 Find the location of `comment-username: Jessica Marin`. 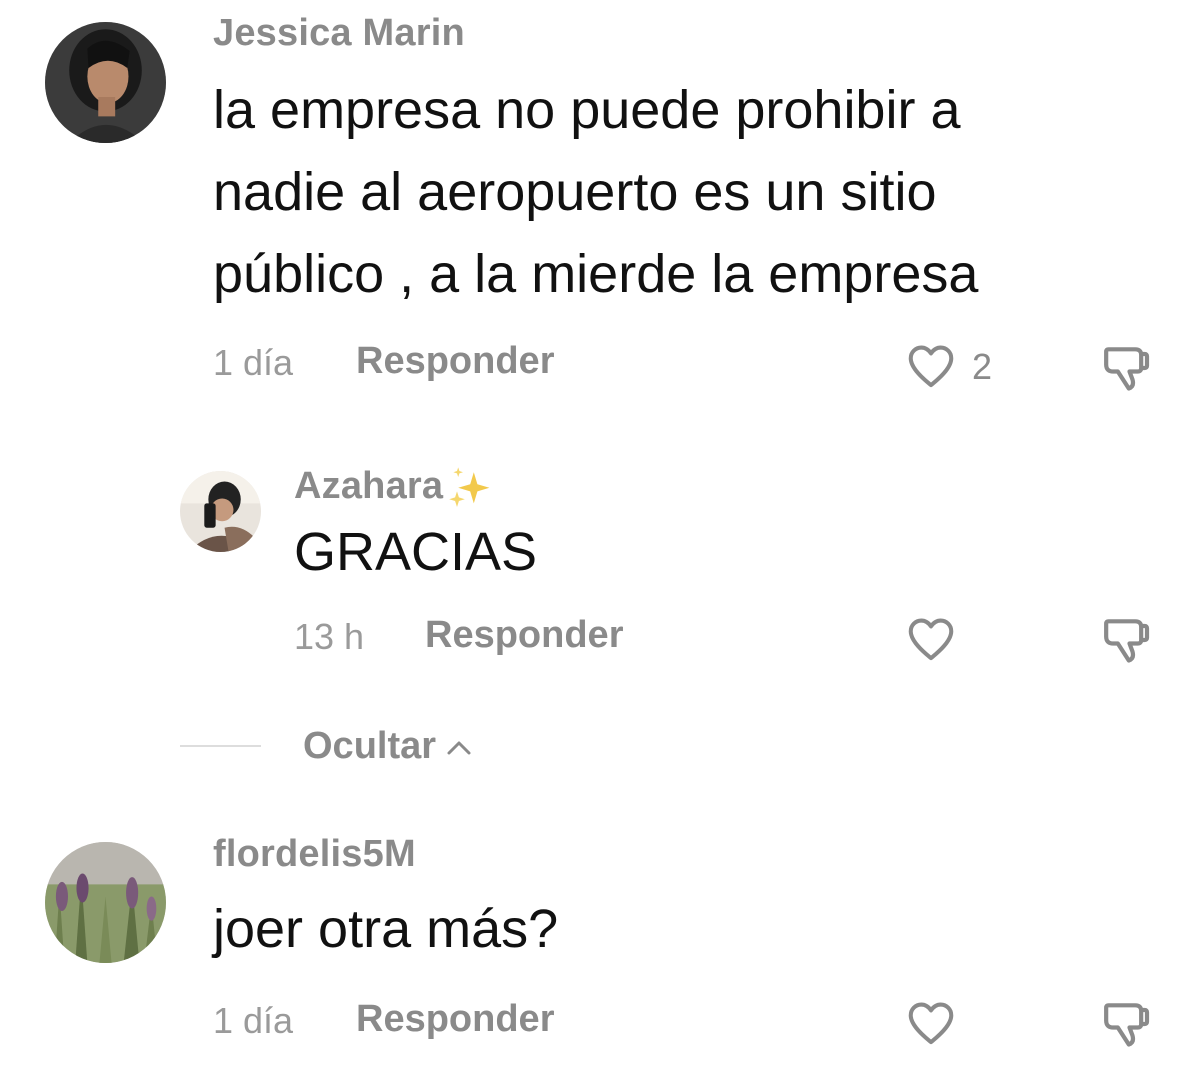

comment-username: Jessica Marin is located at coordinates (339, 33).